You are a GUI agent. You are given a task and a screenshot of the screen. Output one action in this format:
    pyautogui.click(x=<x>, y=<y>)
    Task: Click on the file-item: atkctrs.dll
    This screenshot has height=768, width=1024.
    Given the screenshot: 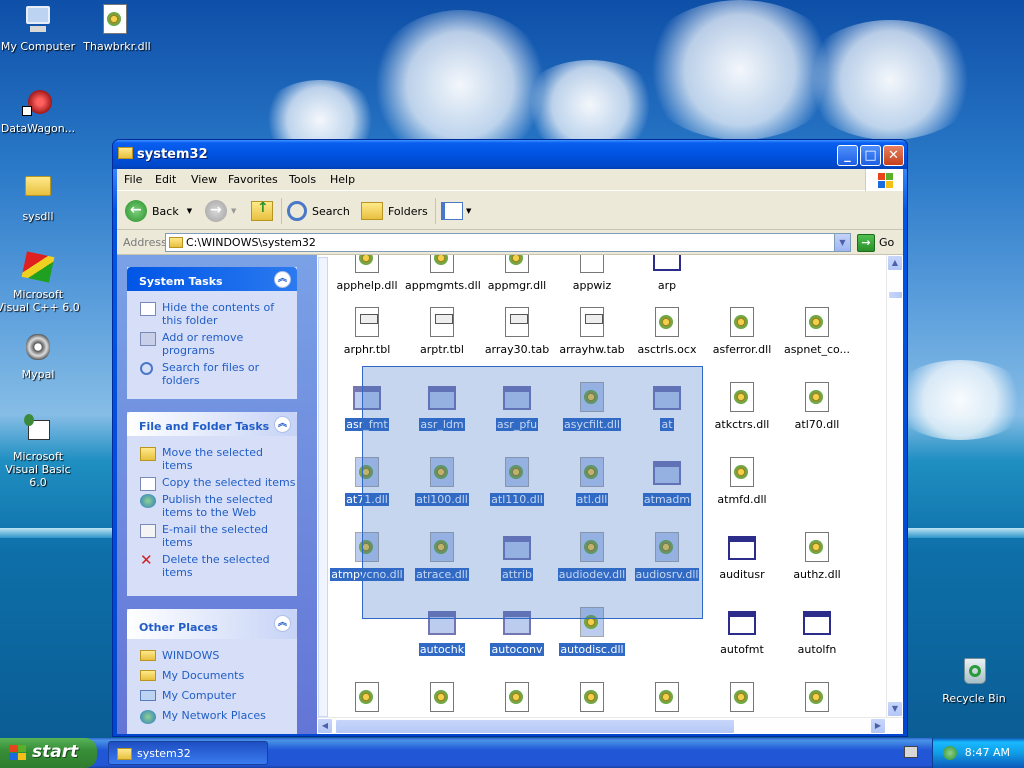 What is the action you would take?
    pyautogui.click(x=742, y=406)
    